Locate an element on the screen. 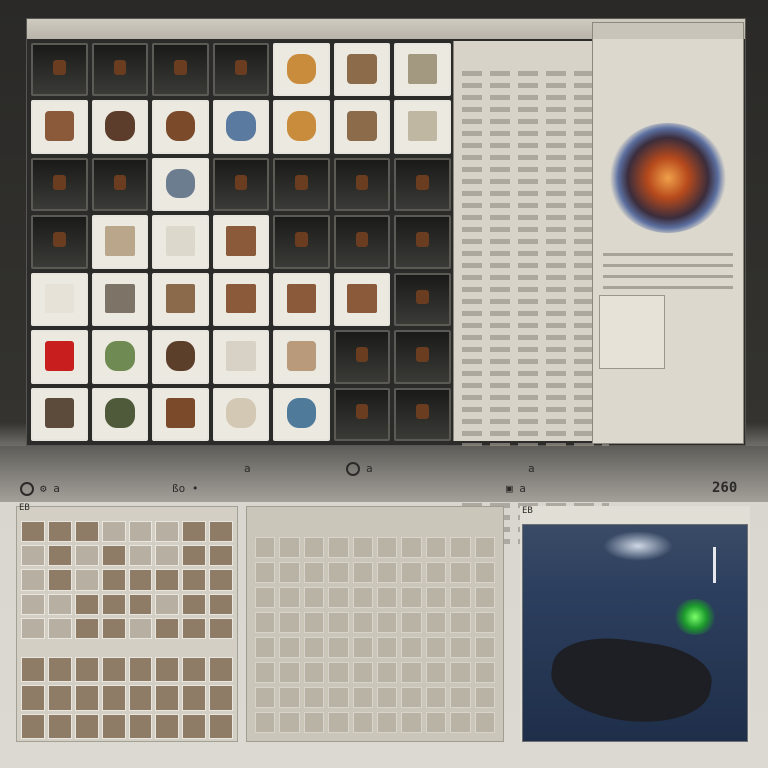 The image size is (768, 768). rock-mesh is located at coordinates (631, 681).